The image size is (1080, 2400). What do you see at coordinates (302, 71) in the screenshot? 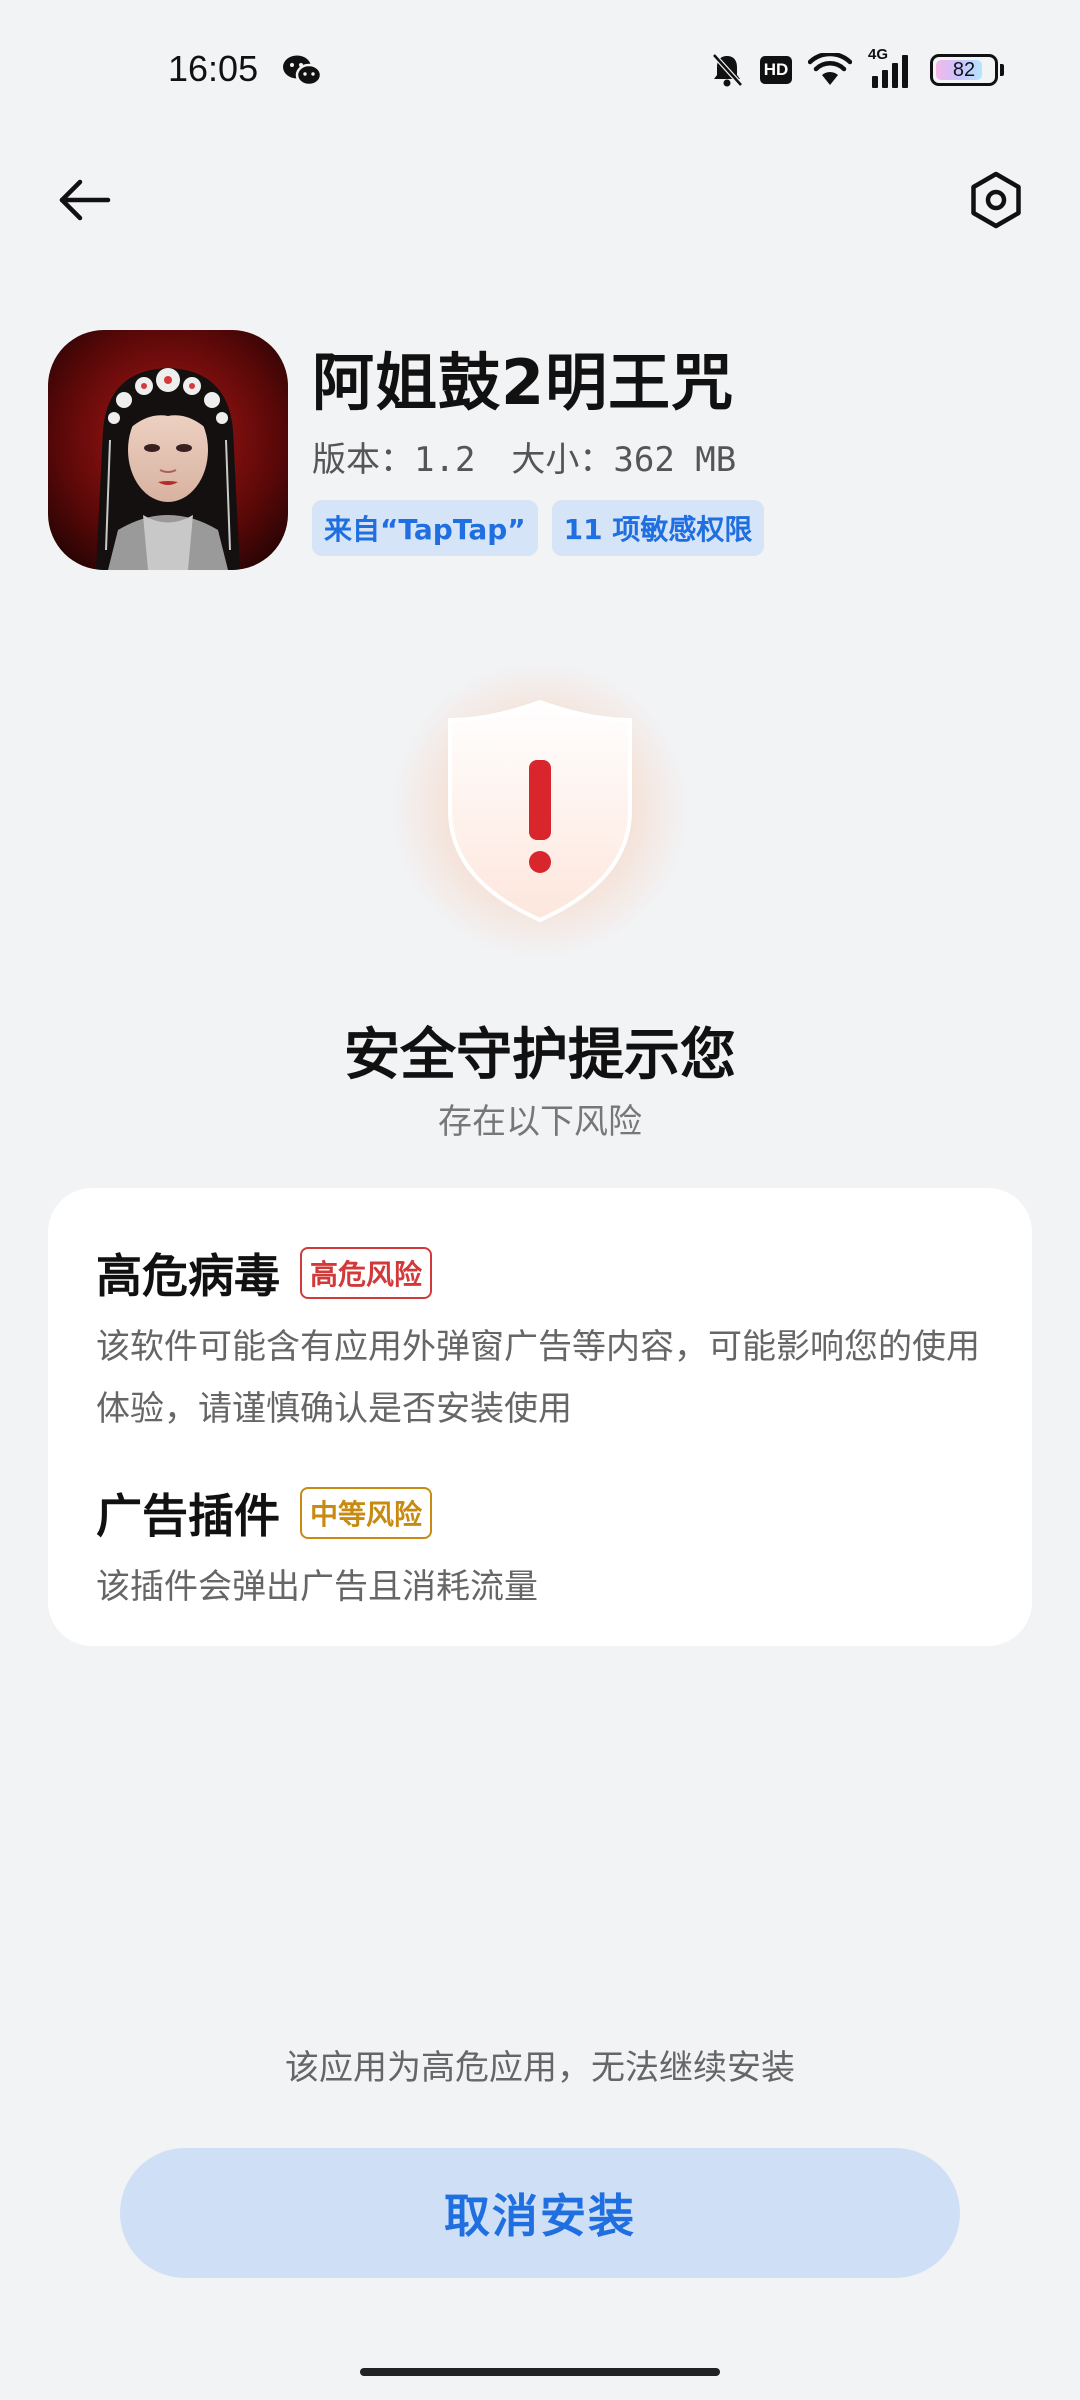
I see `wechat-icon` at bounding box center [302, 71].